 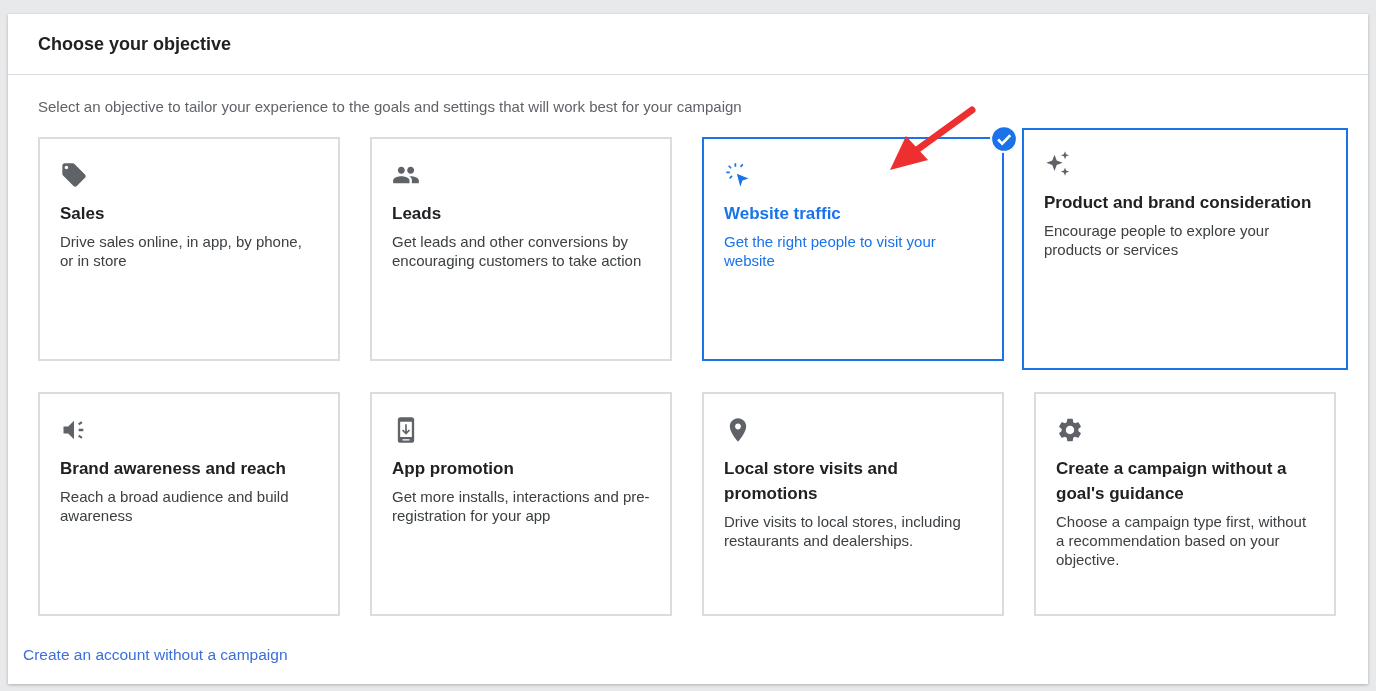 What do you see at coordinates (1178, 203) in the screenshot?
I see `objective-title: Product and brand consideration` at bounding box center [1178, 203].